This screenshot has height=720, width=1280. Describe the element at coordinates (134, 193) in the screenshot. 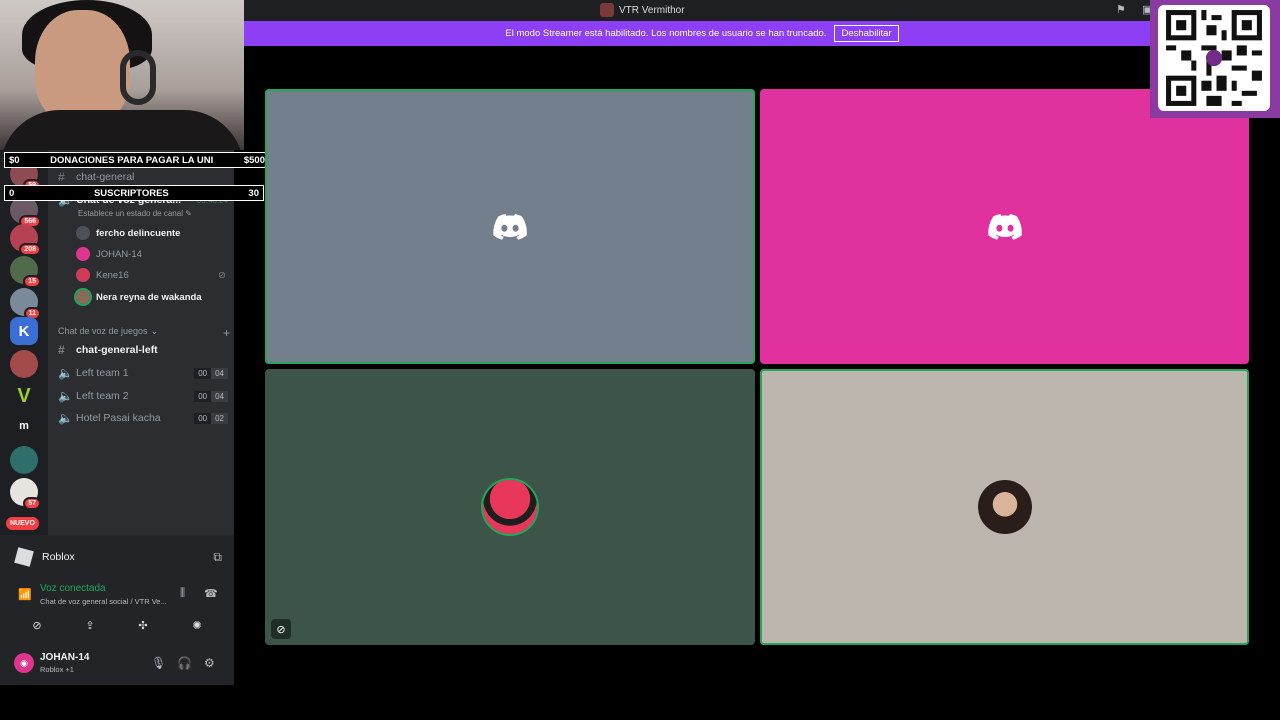

I see `subscribers-goal-bar: 0 SUSCRIPTORES 30` at that location.